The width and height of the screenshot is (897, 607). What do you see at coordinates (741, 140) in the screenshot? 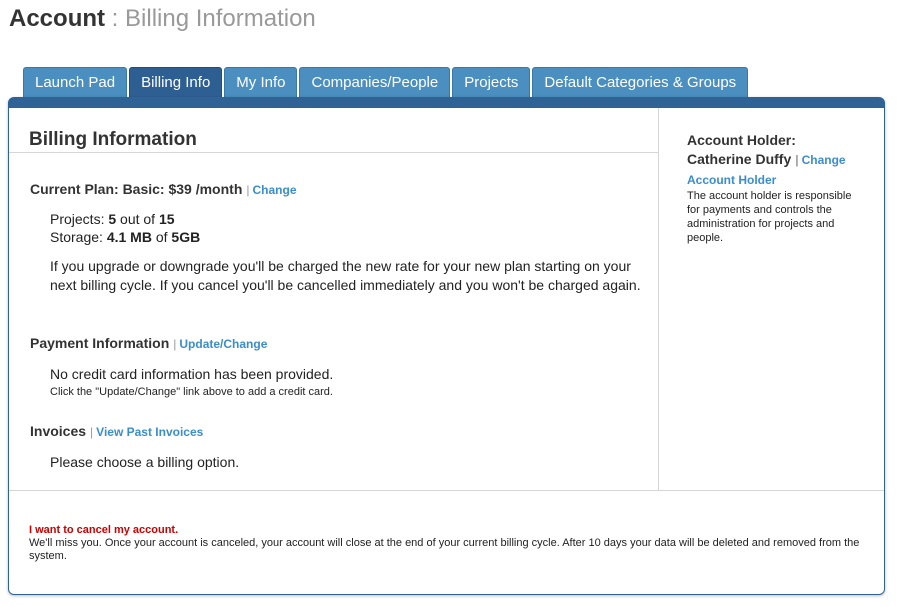
I see `account-holder-label: Account Holder:` at bounding box center [741, 140].